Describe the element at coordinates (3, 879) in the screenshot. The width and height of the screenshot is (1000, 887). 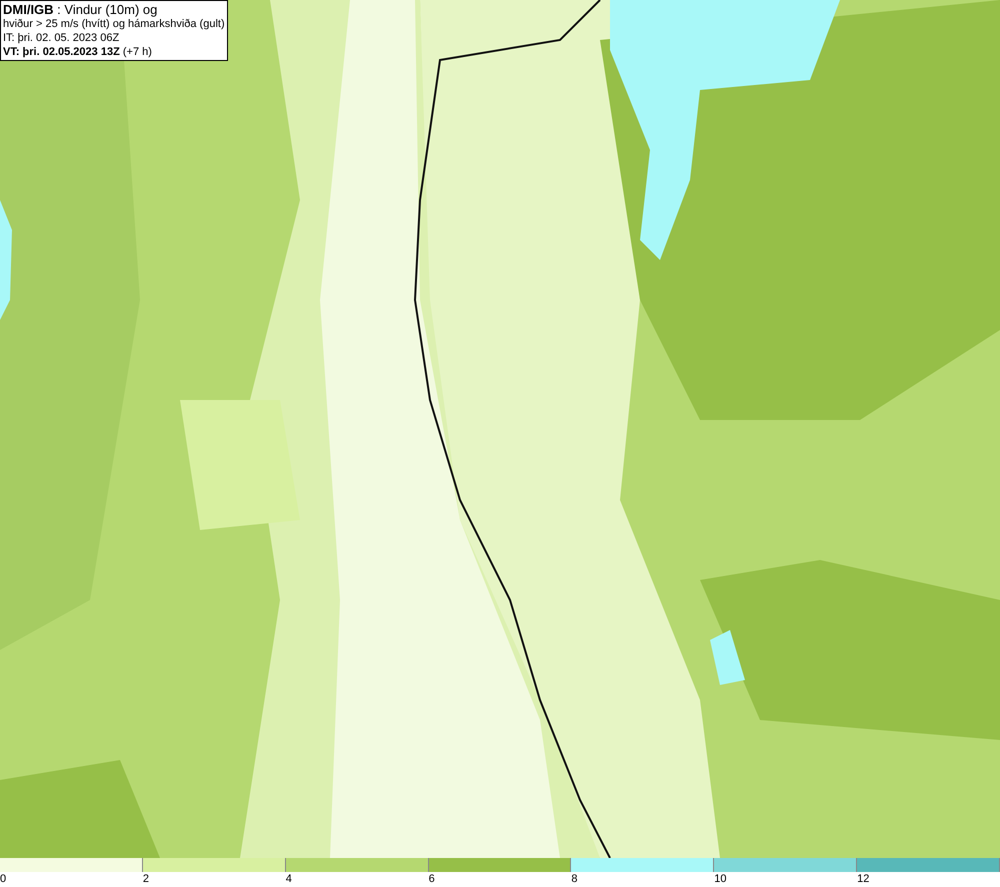
I see `scale-label: 0` at that location.